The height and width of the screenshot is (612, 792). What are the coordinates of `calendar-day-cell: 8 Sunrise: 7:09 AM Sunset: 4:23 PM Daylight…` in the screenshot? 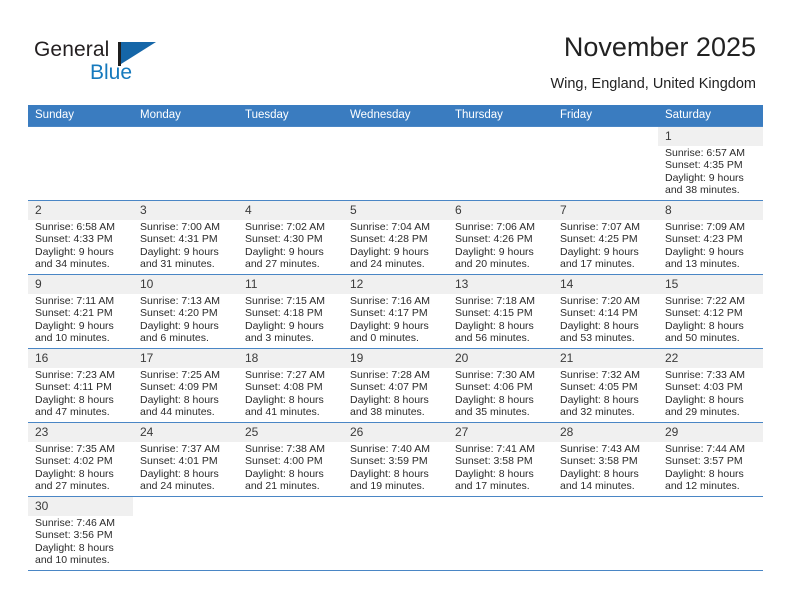 It's located at (710, 237).